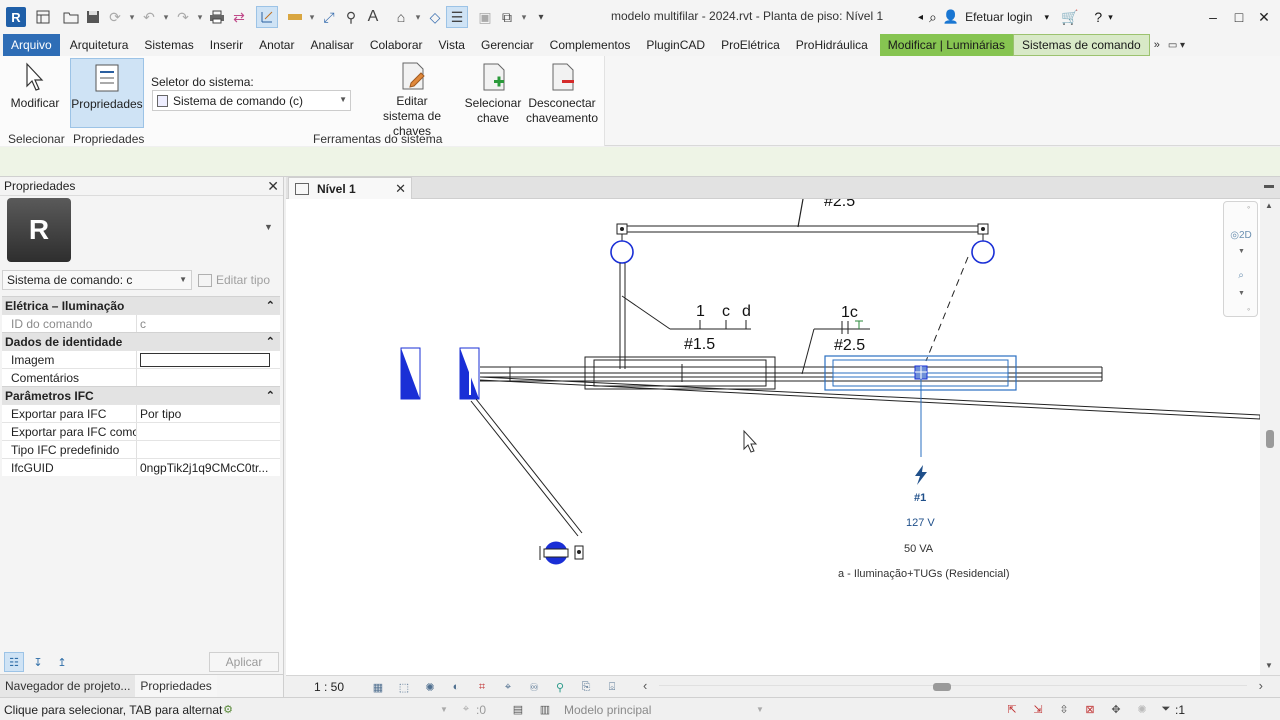 The height and width of the screenshot is (720, 1280). What do you see at coordinates (295, 17) in the screenshot?
I see `aligned-dimension-icon` at bounding box center [295, 17].